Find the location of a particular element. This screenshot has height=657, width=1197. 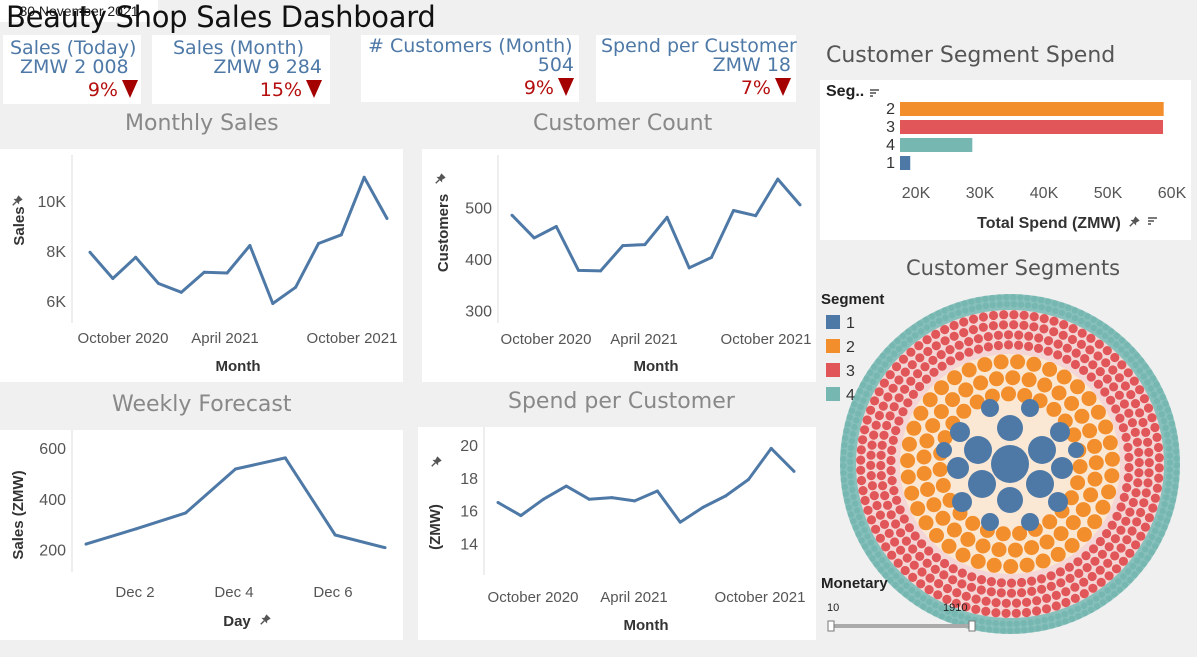

x-tick-label: 60K is located at coordinates (1172, 193).